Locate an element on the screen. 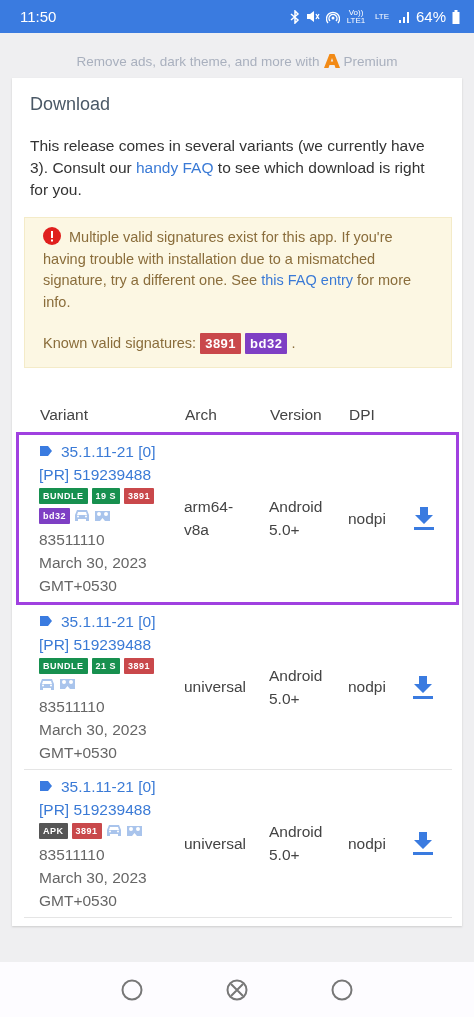 The width and height of the screenshot is (474, 1017). recents-icon is located at coordinates (132, 989).